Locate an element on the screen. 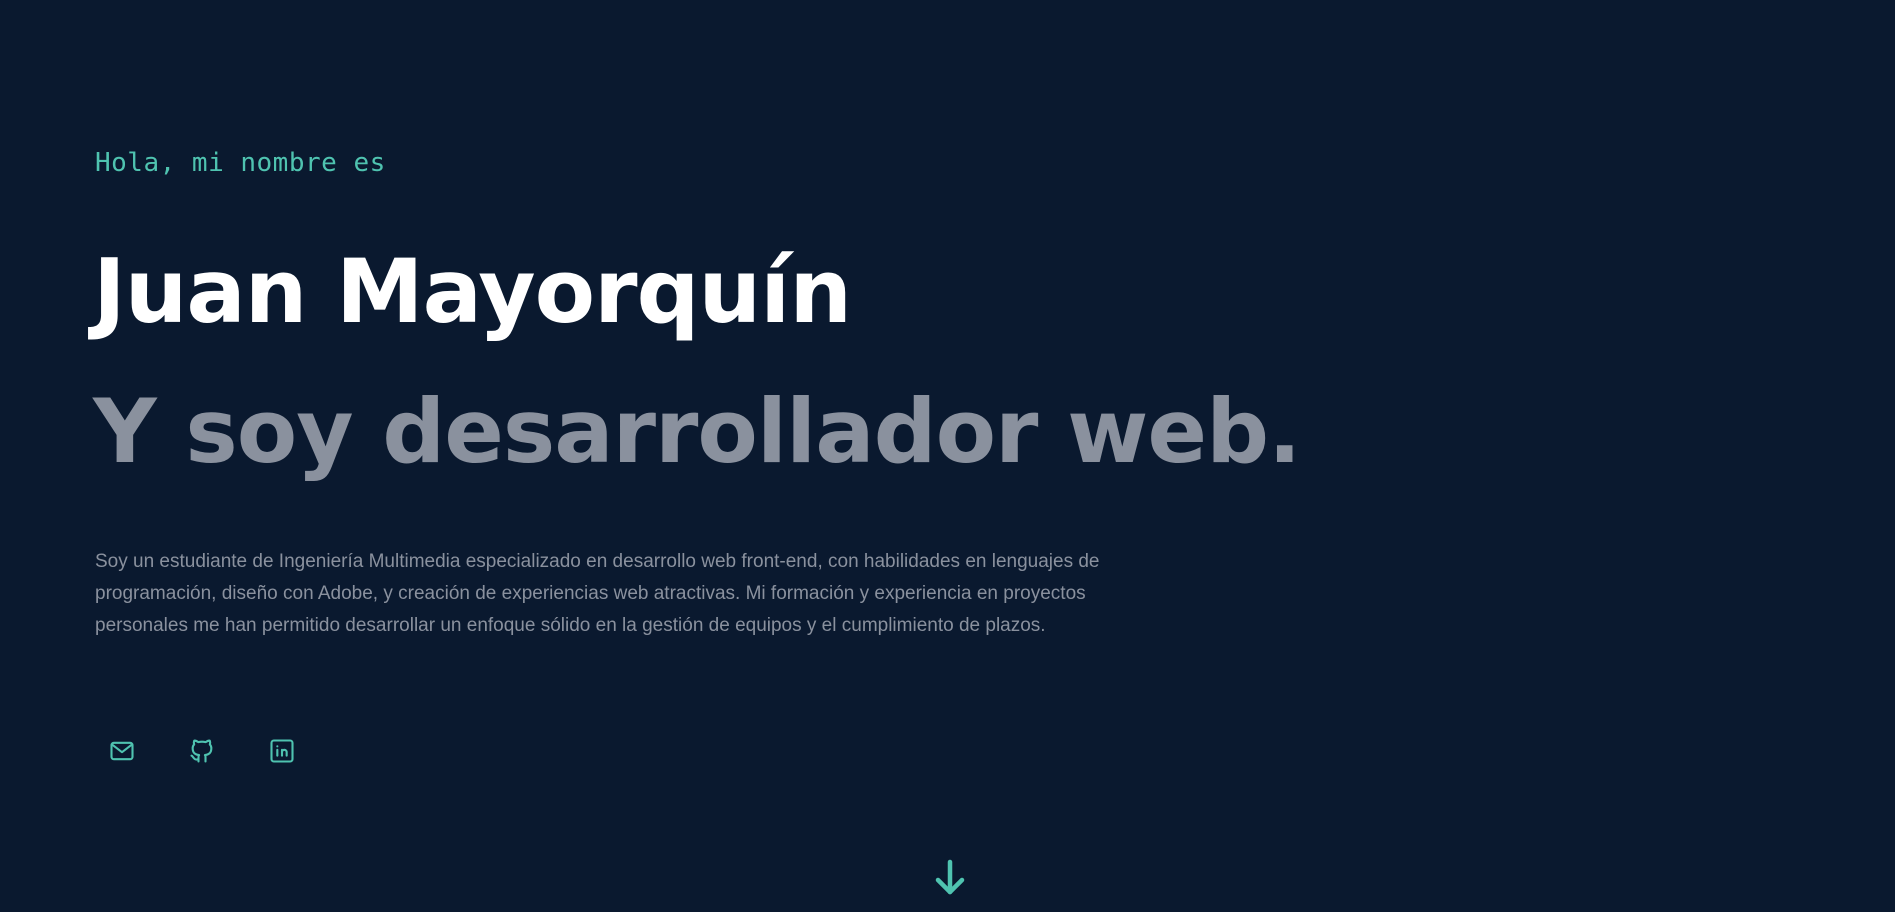 This screenshot has width=1895, height=912. mail-icon is located at coordinates (122, 751).